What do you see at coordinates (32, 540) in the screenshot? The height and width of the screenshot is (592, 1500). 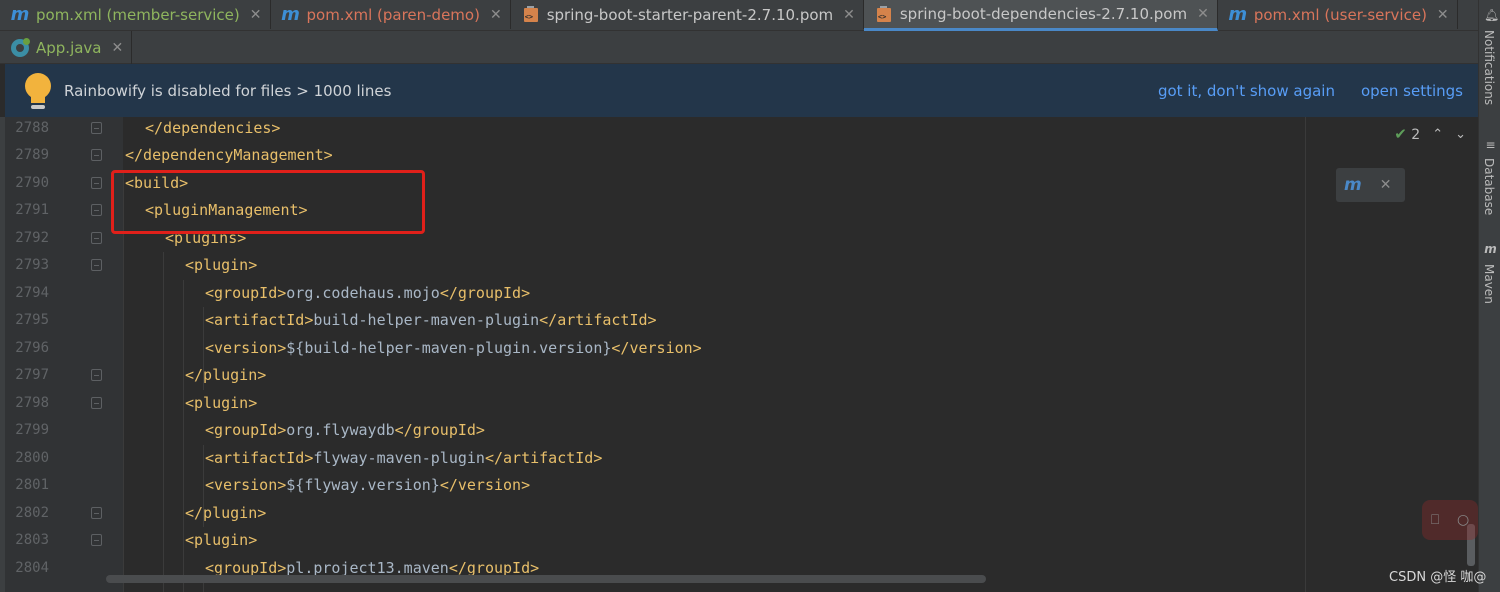 I see `line-number: 2803` at bounding box center [32, 540].